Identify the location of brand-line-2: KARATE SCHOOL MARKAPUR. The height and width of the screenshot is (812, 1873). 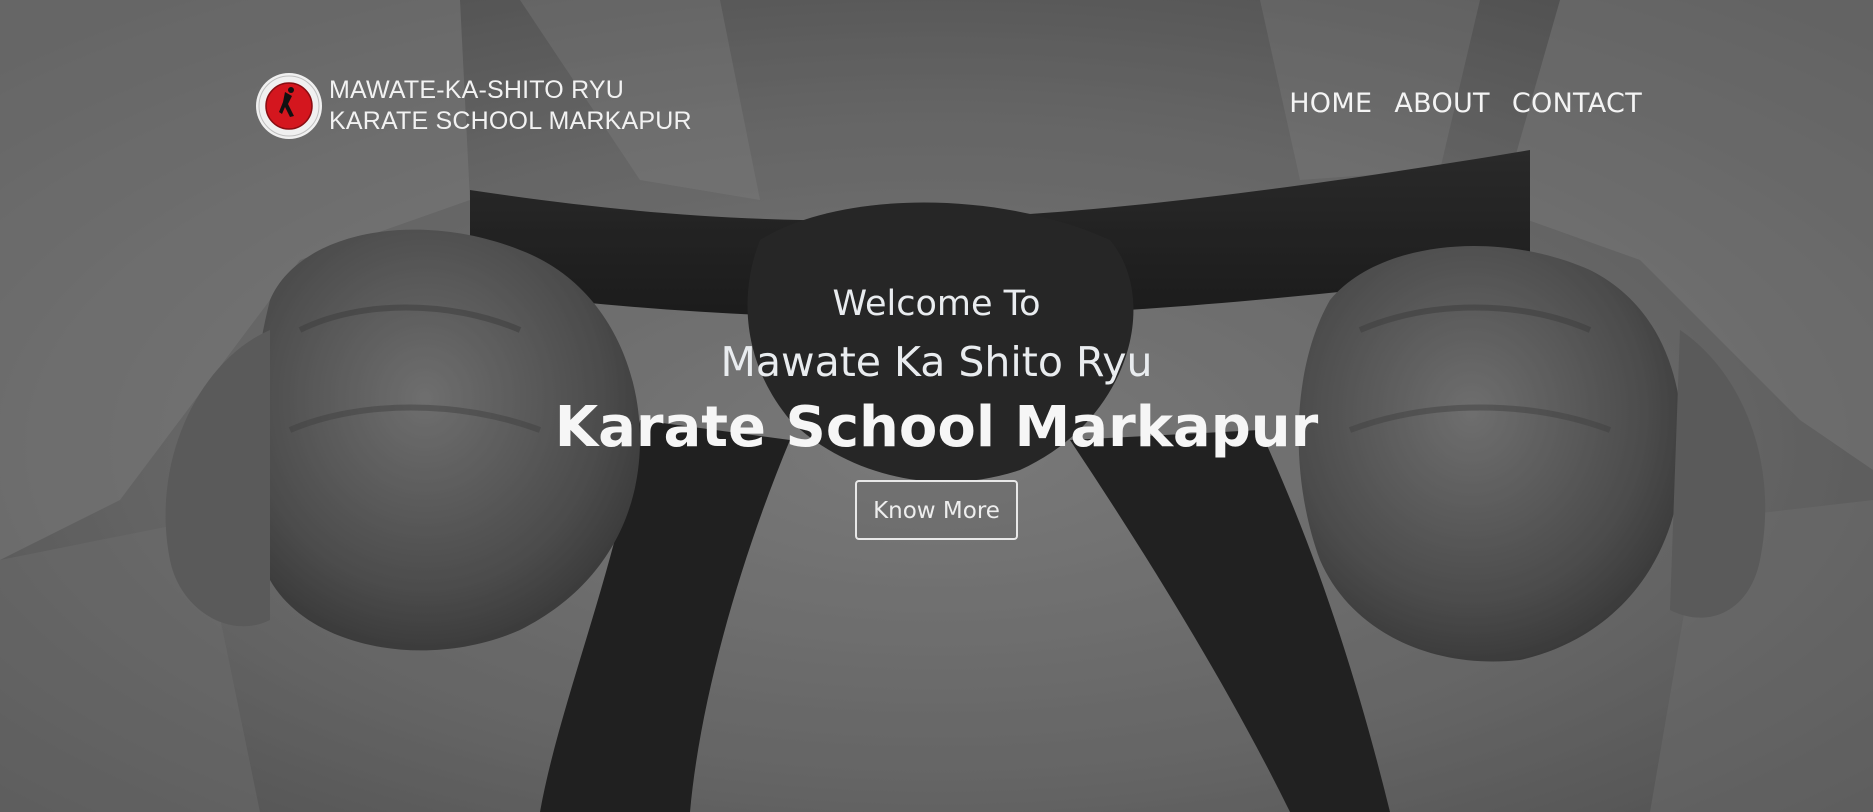
(510, 121).